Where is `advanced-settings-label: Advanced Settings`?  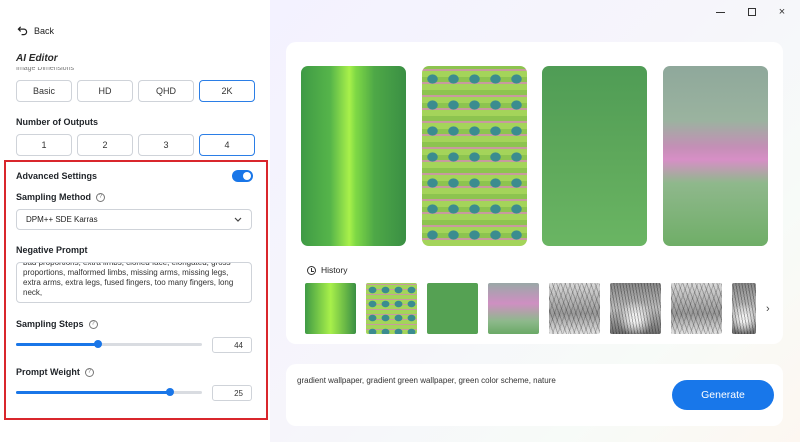 advanced-settings-label: Advanced Settings is located at coordinates (57, 176).